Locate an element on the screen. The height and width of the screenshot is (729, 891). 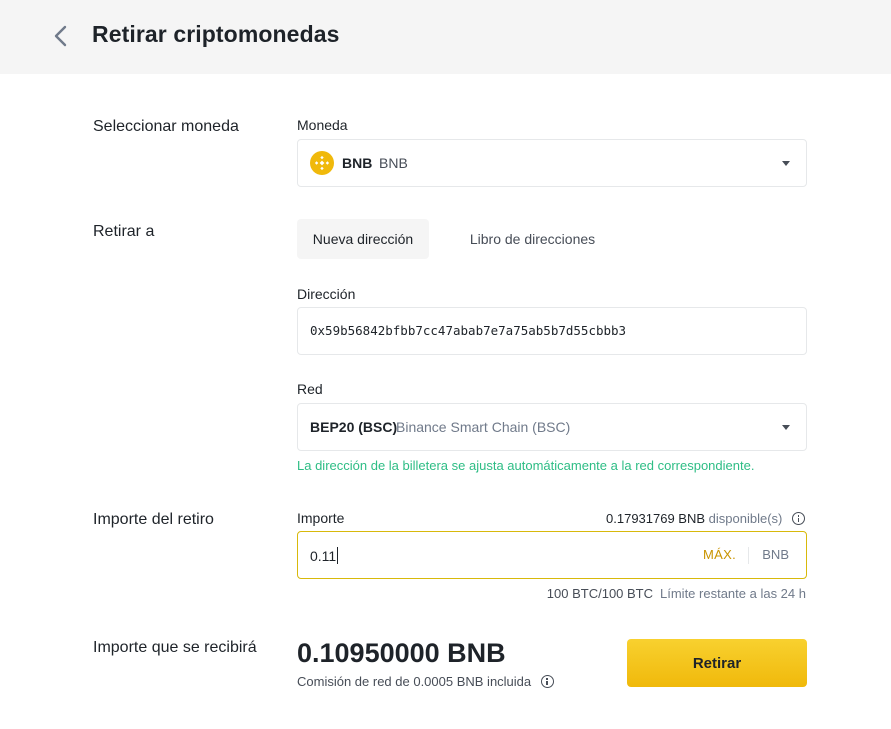
bnb-coin-icon is located at coordinates (322, 163).